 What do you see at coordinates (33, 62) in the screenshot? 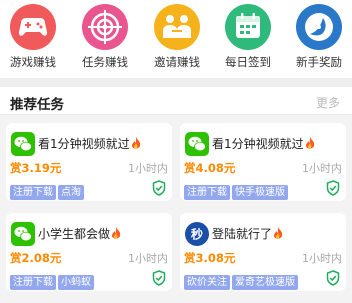
I see `nav-label: 游戏赚钱` at bounding box center [33, 62].